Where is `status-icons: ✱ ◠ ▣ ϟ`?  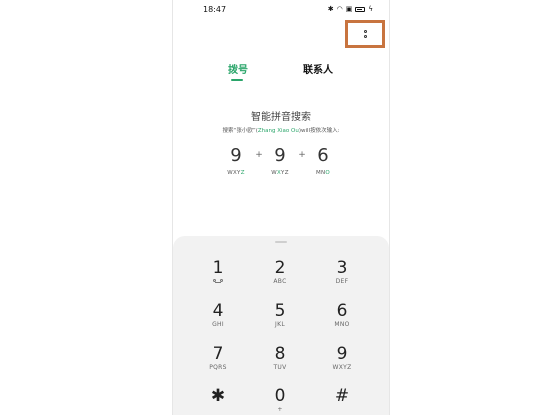
status-icons: ✱ ◠ ▣ ϟ is located at coordinates (350, 9).